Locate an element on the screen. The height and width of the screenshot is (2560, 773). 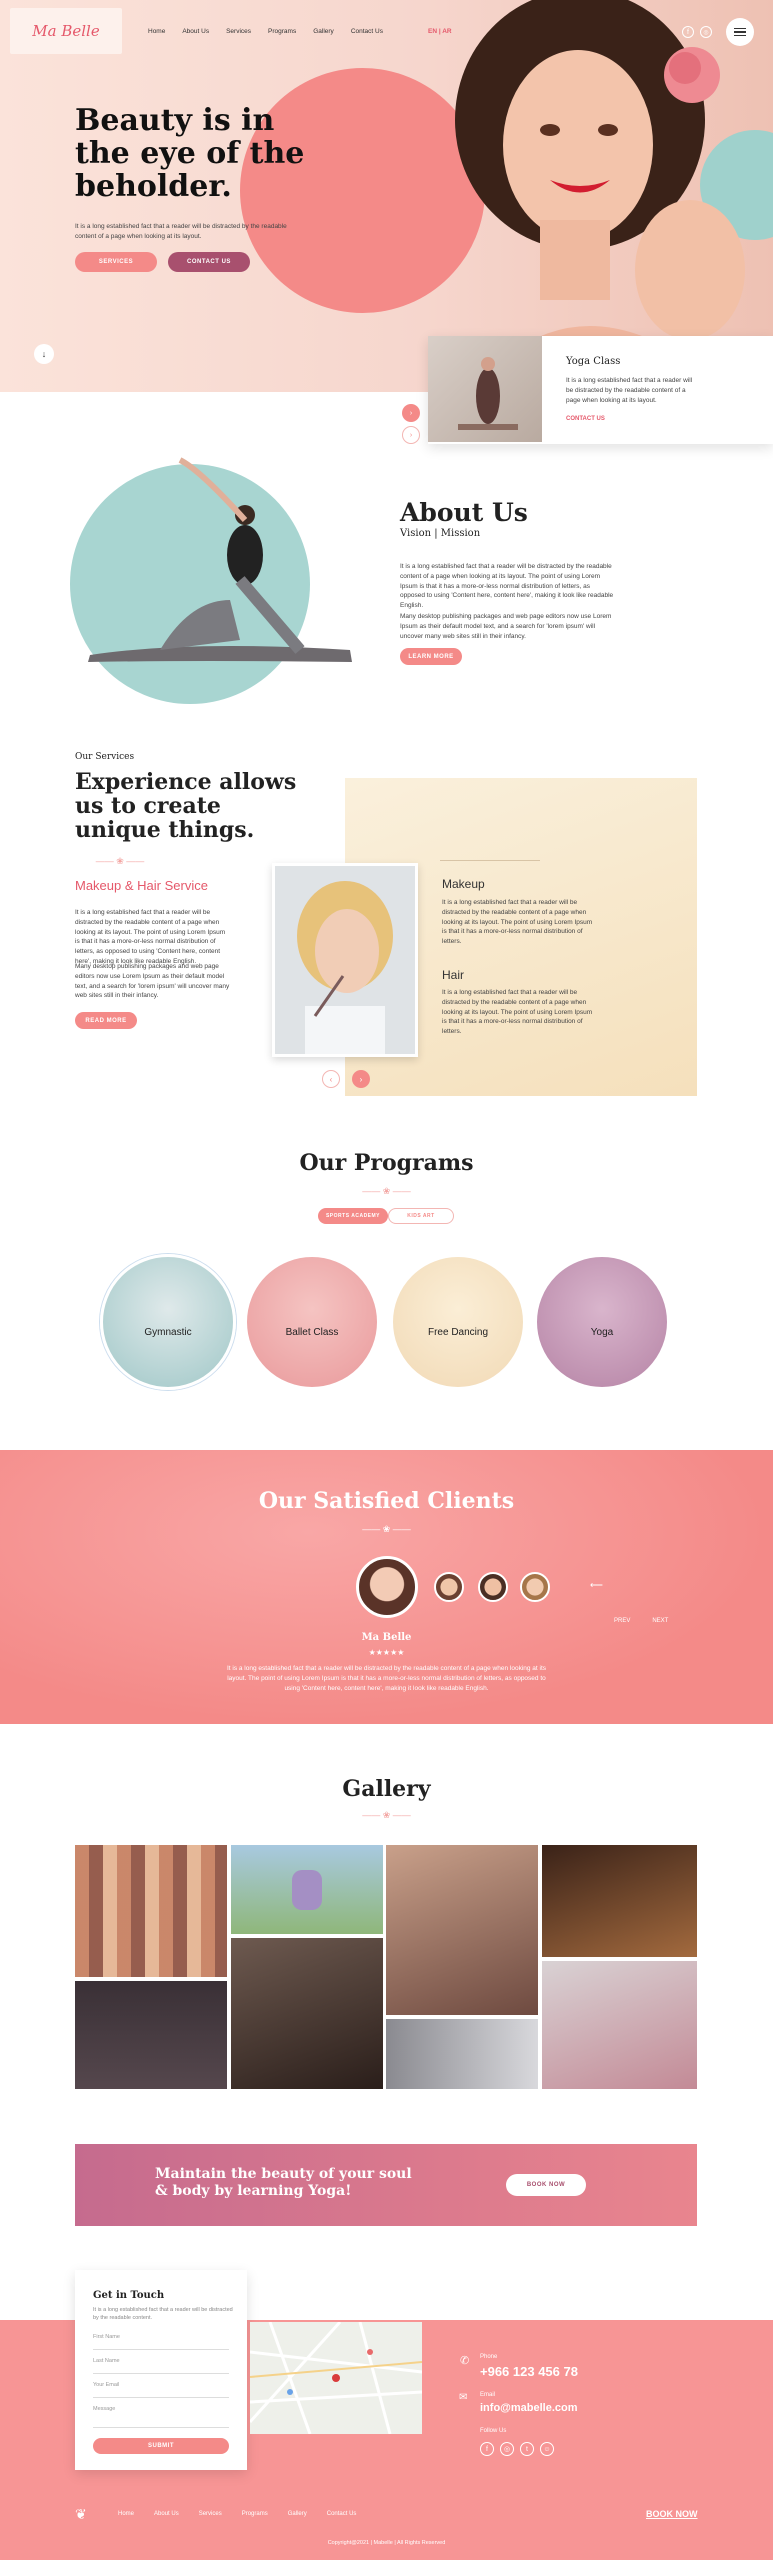
footer-nav-programs: Programs is located at coordinates (255, 2514).